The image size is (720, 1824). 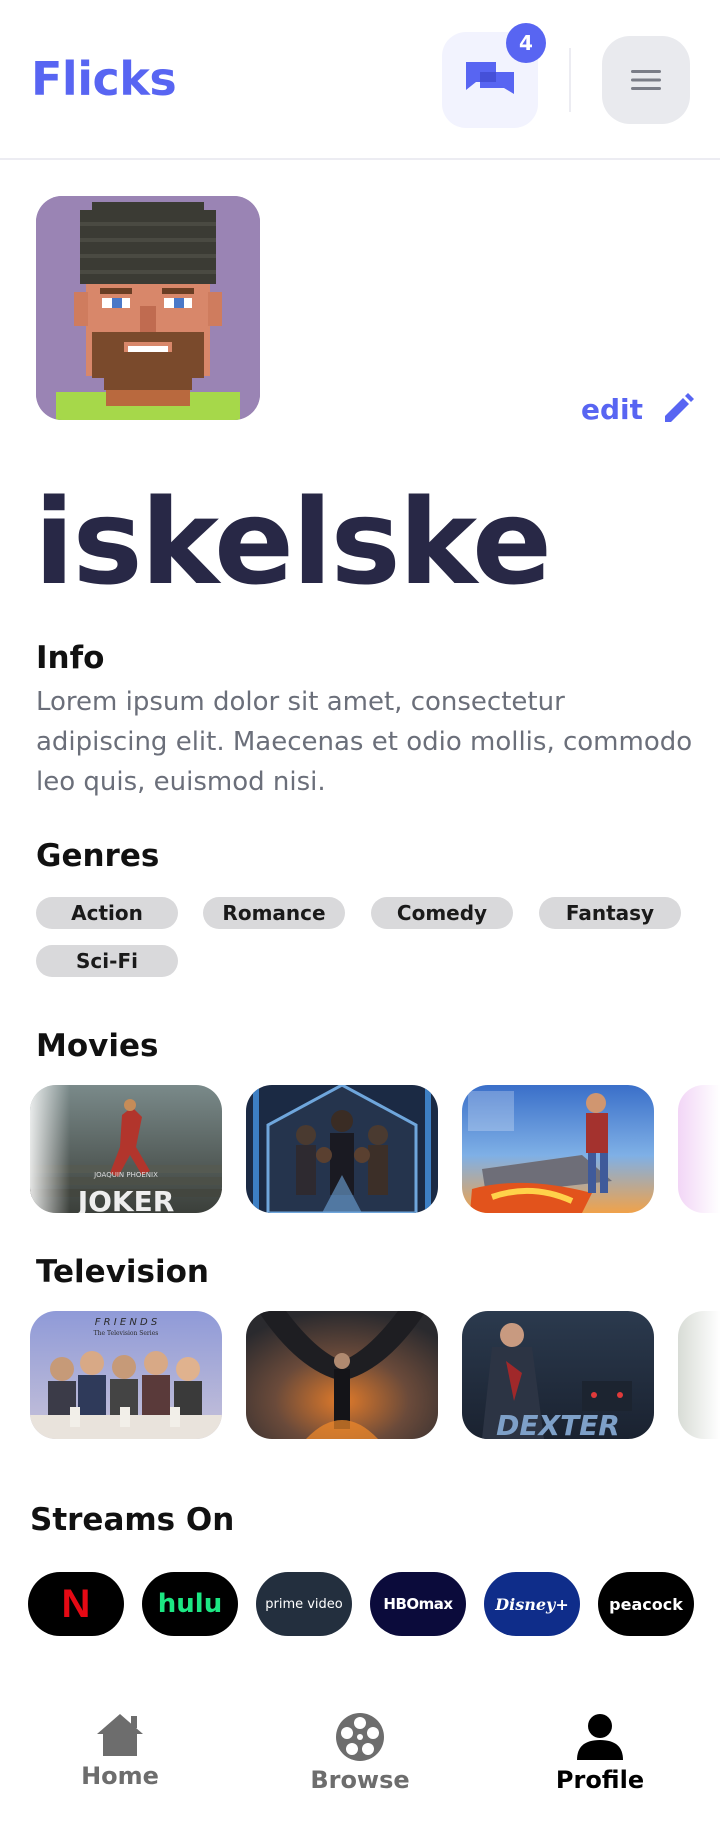 I want to click on nav-label-profile: Profile, so click(x=600, y=1780).